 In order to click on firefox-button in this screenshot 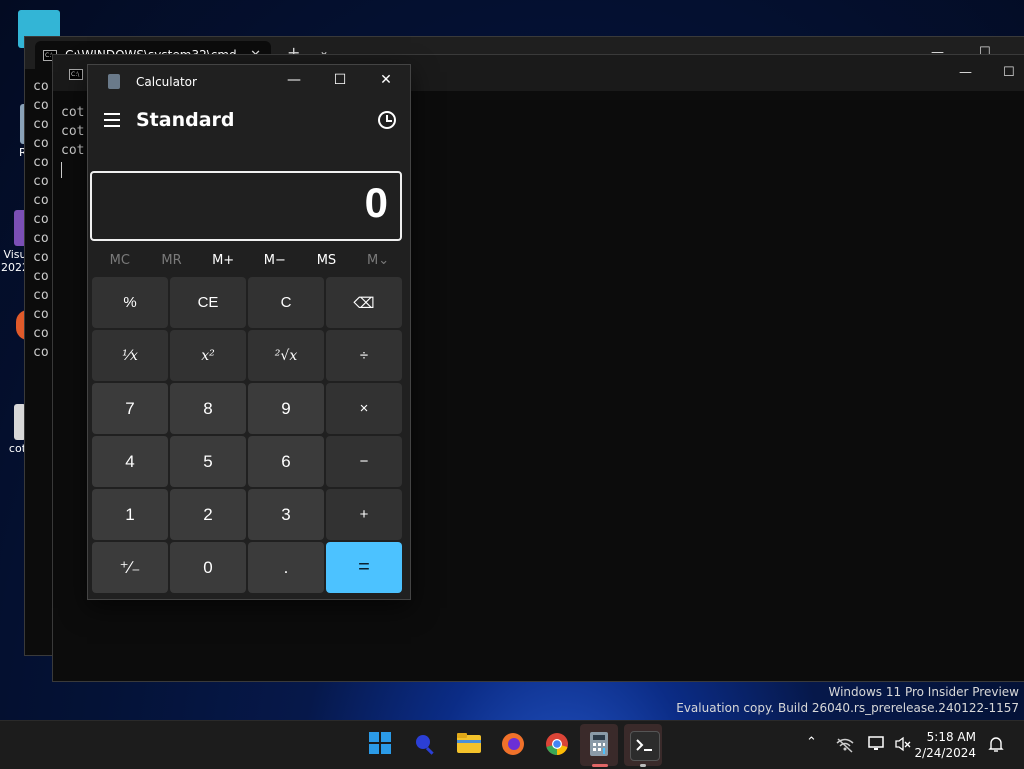, I will do `click(514, 745)`.